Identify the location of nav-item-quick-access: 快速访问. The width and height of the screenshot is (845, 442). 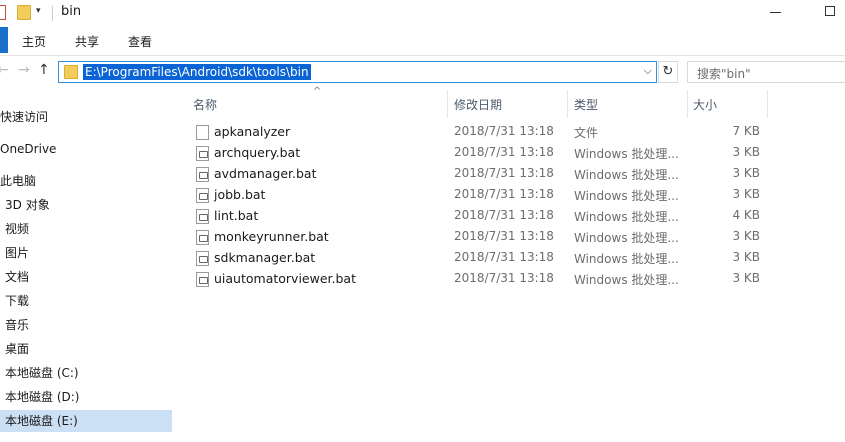
(86, 117).